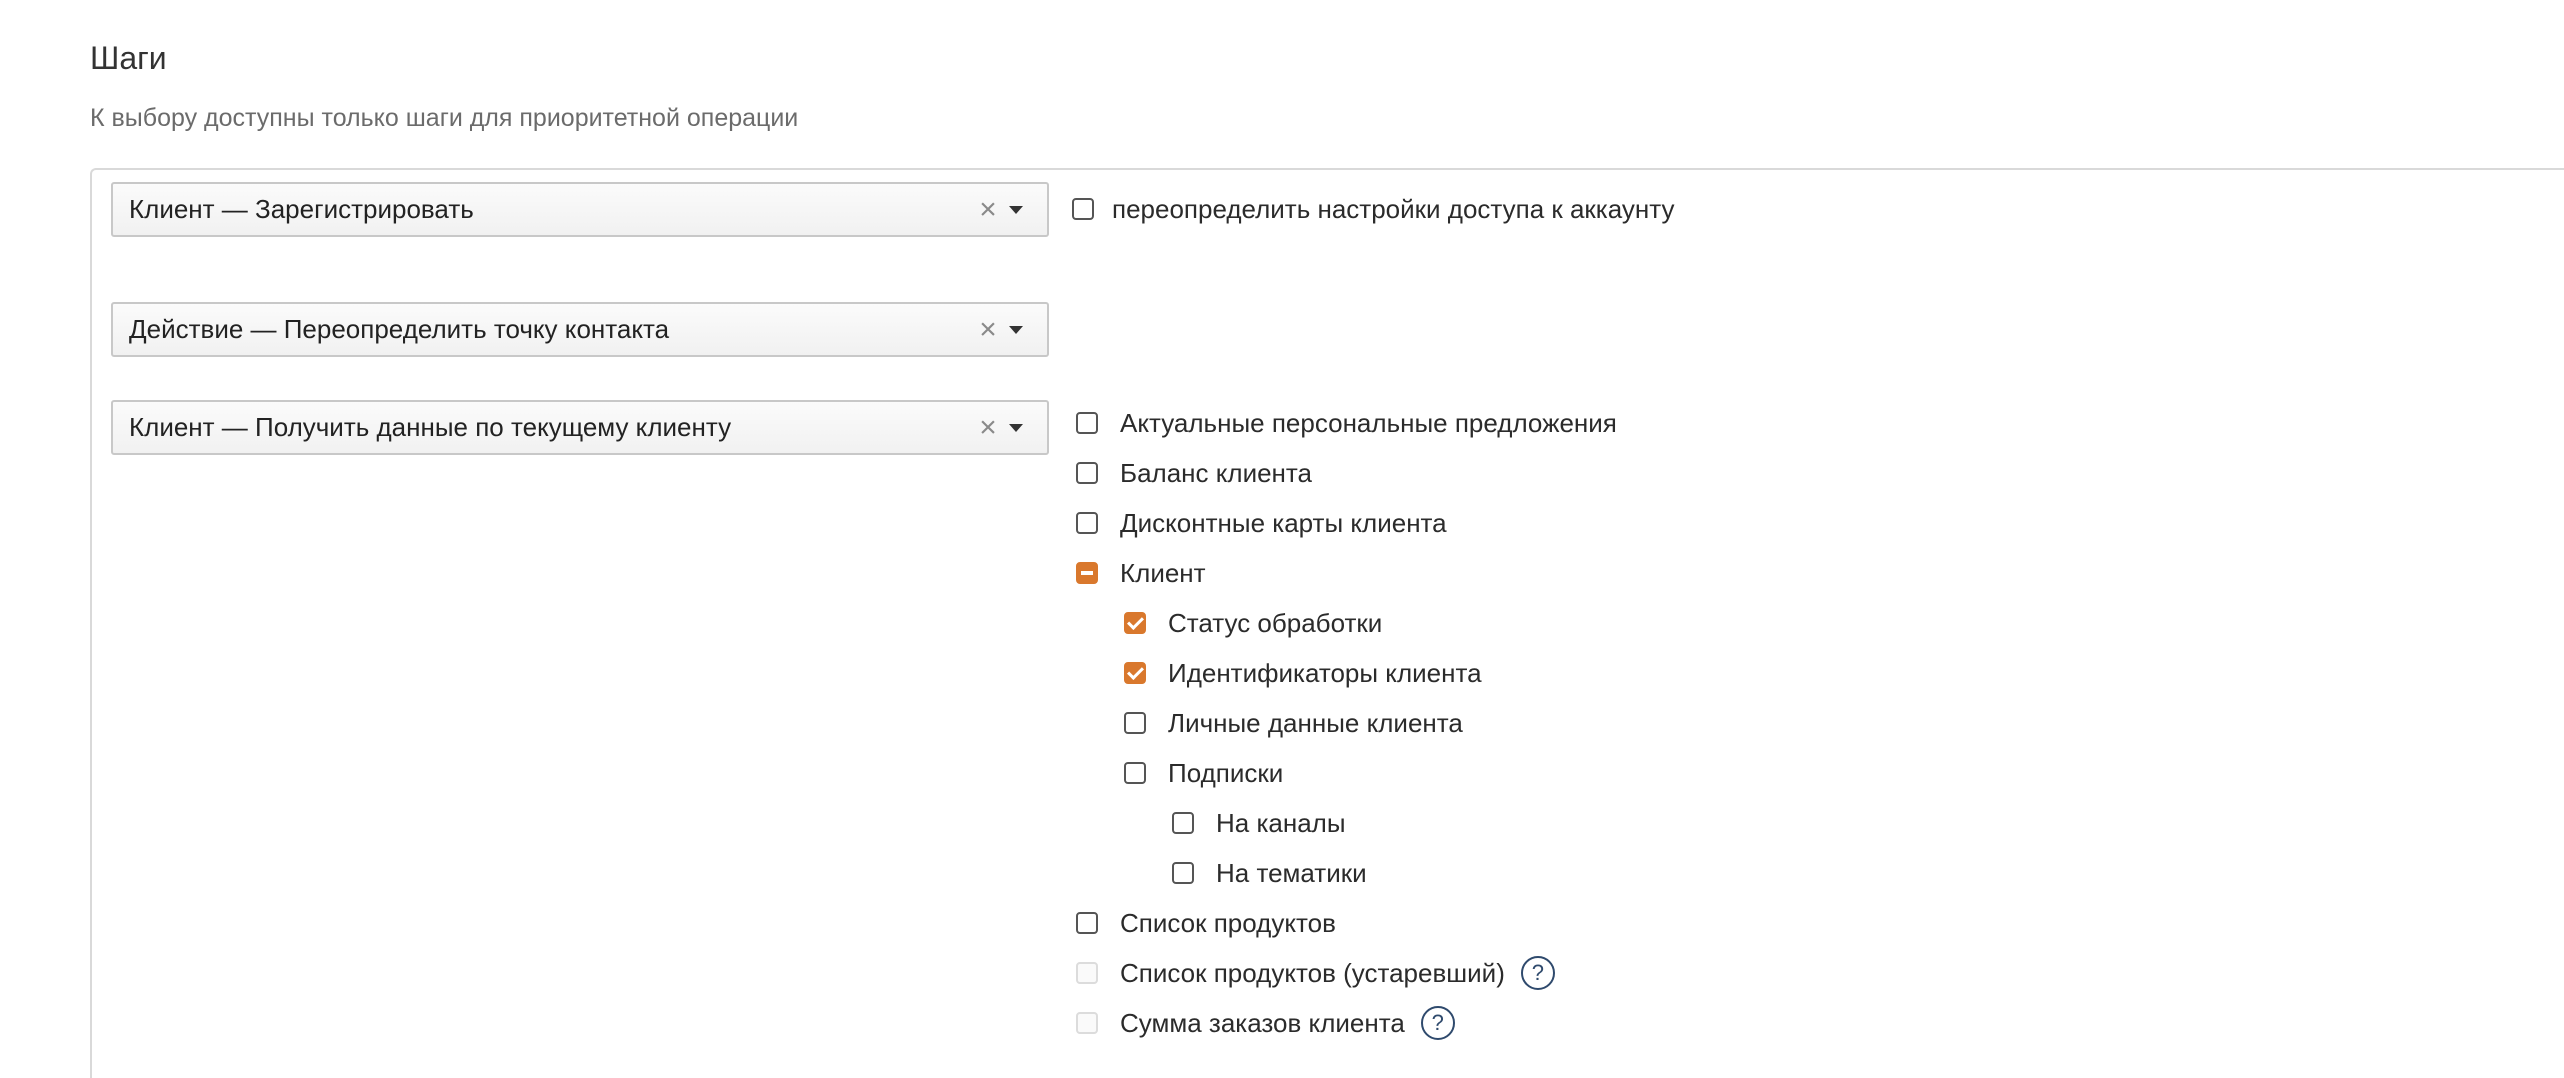 This screenshot has height=1078, width=2564. What do you see at coordinates (1083, 209) in the screenshot?
I see `override-access-checkbox` at bounding box center [1083, 209].